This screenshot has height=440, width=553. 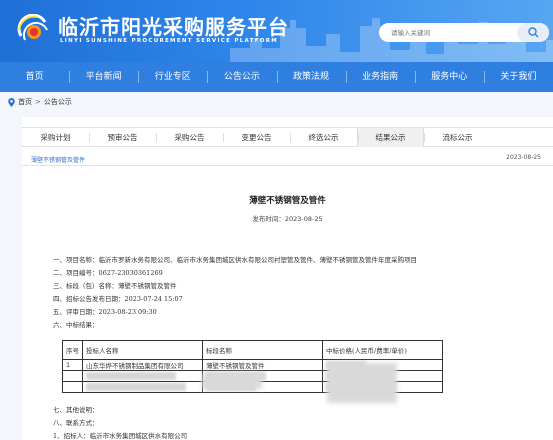 What do you see at coordinates (142, 365) in the screenshot?
I see `table-cell: 山东华烨不锈钢制品集团有限公司` at bounding box center [142, 365].